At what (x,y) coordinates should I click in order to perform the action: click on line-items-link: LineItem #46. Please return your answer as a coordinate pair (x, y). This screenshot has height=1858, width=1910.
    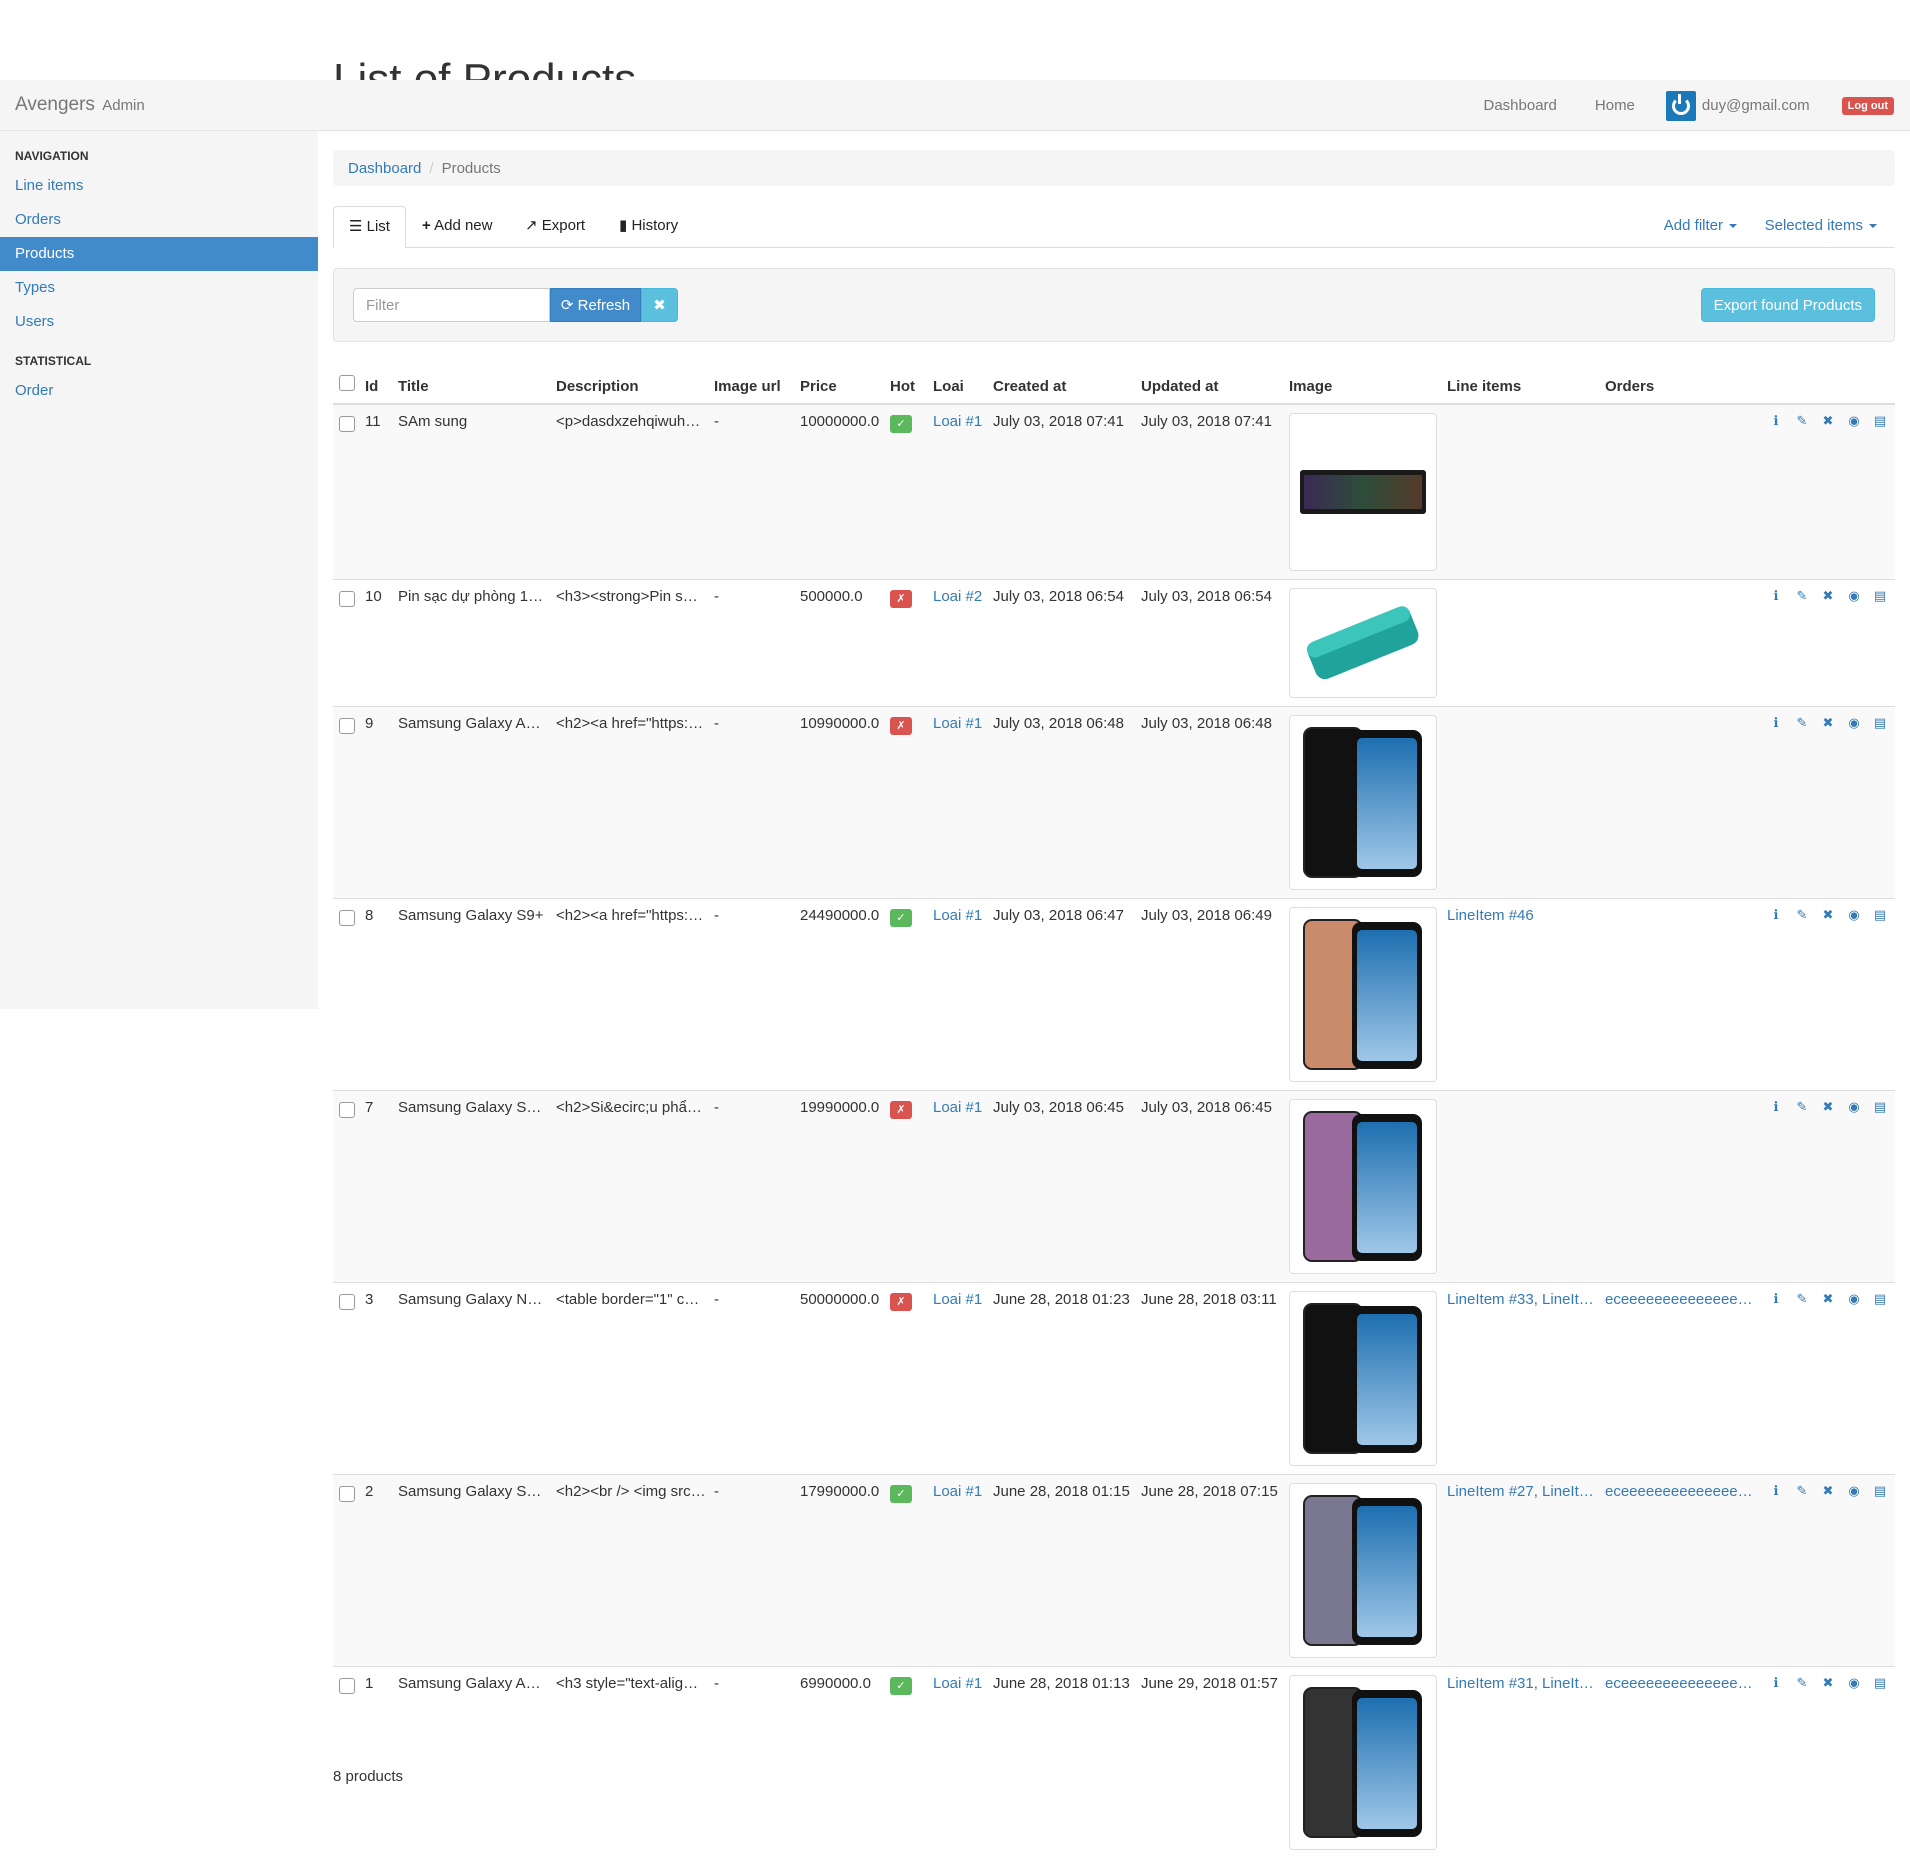
    Looking at the image, I should click on (1490, 915).